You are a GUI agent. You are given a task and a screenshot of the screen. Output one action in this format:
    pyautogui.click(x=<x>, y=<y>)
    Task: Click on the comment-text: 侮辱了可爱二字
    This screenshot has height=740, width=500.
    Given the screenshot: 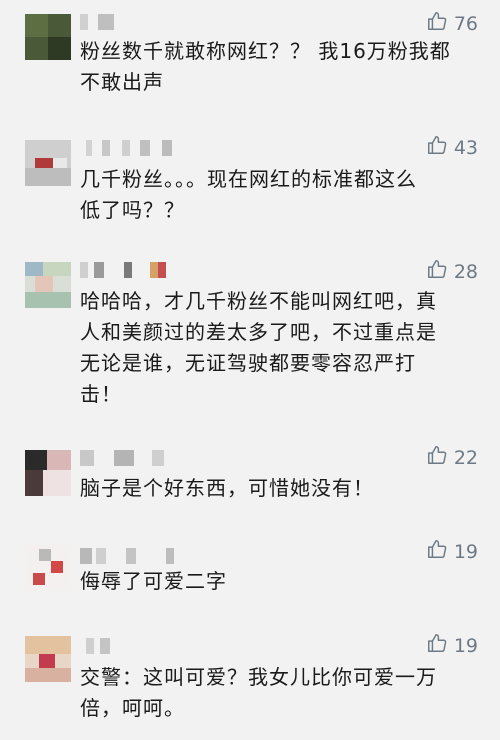 What is the action you would take?
    pyautogui.click(x=153, y=581)
    